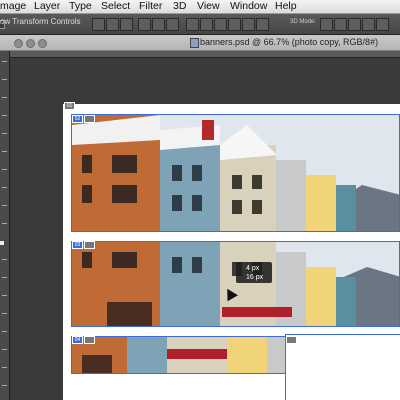  Describe the element at coordinates (255, 277) in the screenshot. I see `tooltip-dy: 16 px` at that location.